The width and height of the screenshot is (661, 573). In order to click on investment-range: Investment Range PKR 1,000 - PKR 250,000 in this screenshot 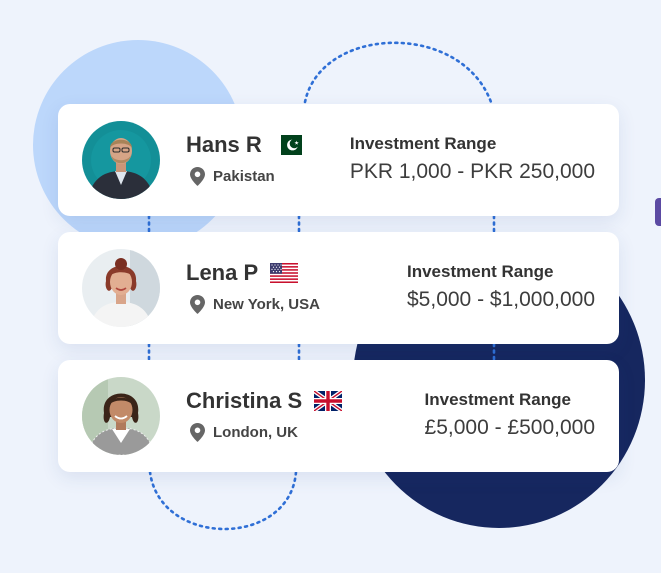, I will do `click(472, 159)`.